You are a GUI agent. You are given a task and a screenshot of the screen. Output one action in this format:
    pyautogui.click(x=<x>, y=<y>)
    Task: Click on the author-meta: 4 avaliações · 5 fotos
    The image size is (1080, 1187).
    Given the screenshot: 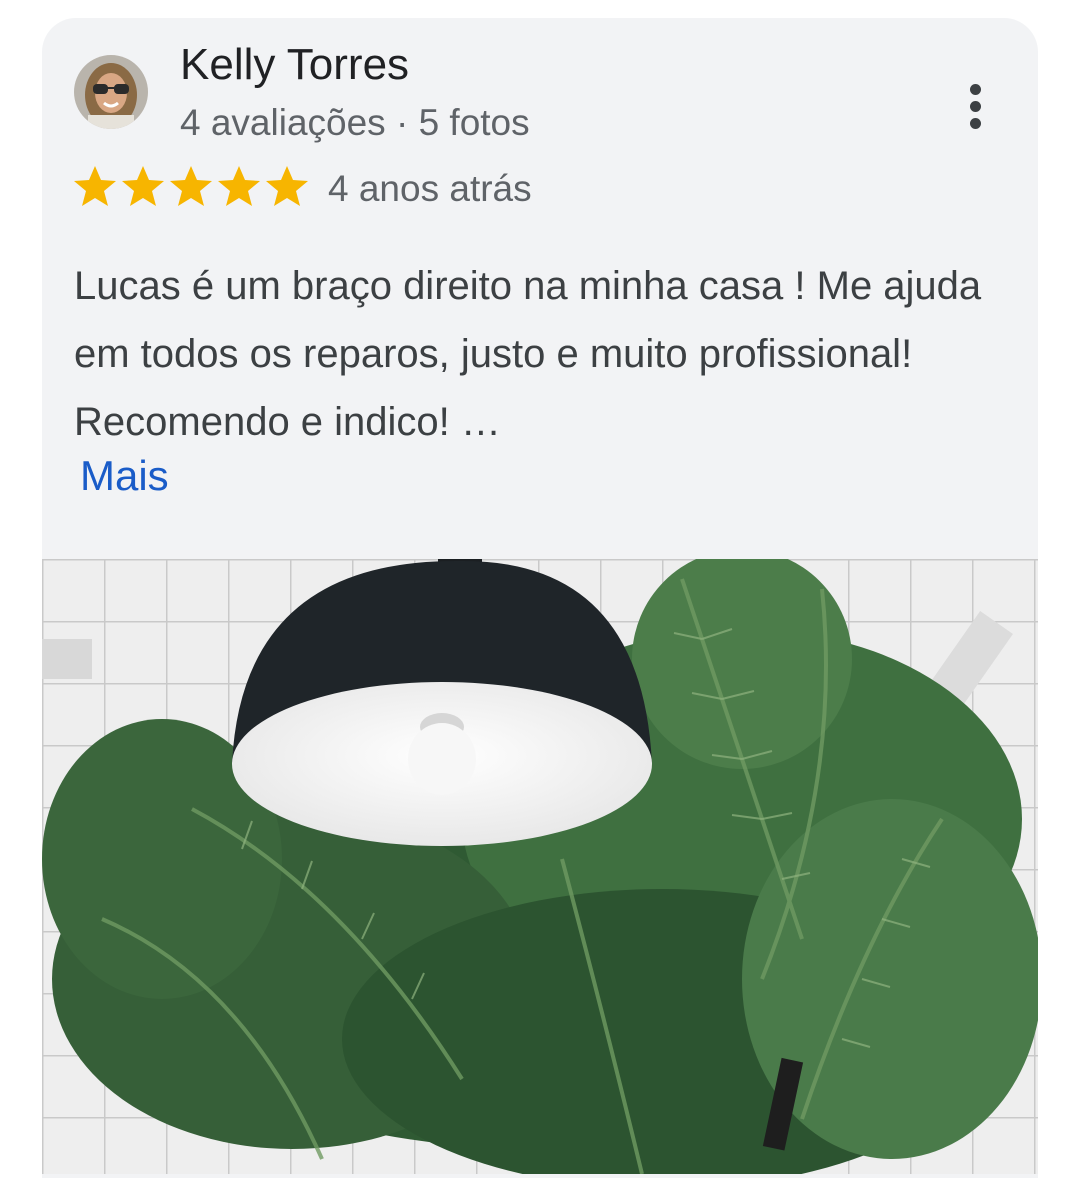 What is the action you would take?
    pyautogui.click(x=355, y=122)
    